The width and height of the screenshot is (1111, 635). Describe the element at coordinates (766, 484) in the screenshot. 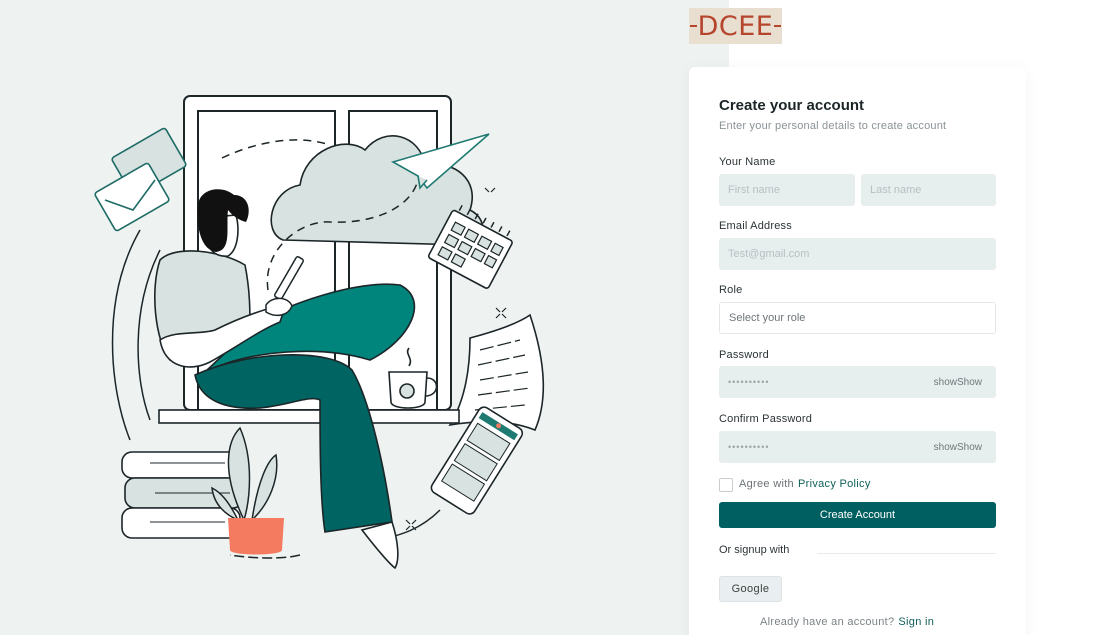

I see `agree-label: Agree with` at that location.